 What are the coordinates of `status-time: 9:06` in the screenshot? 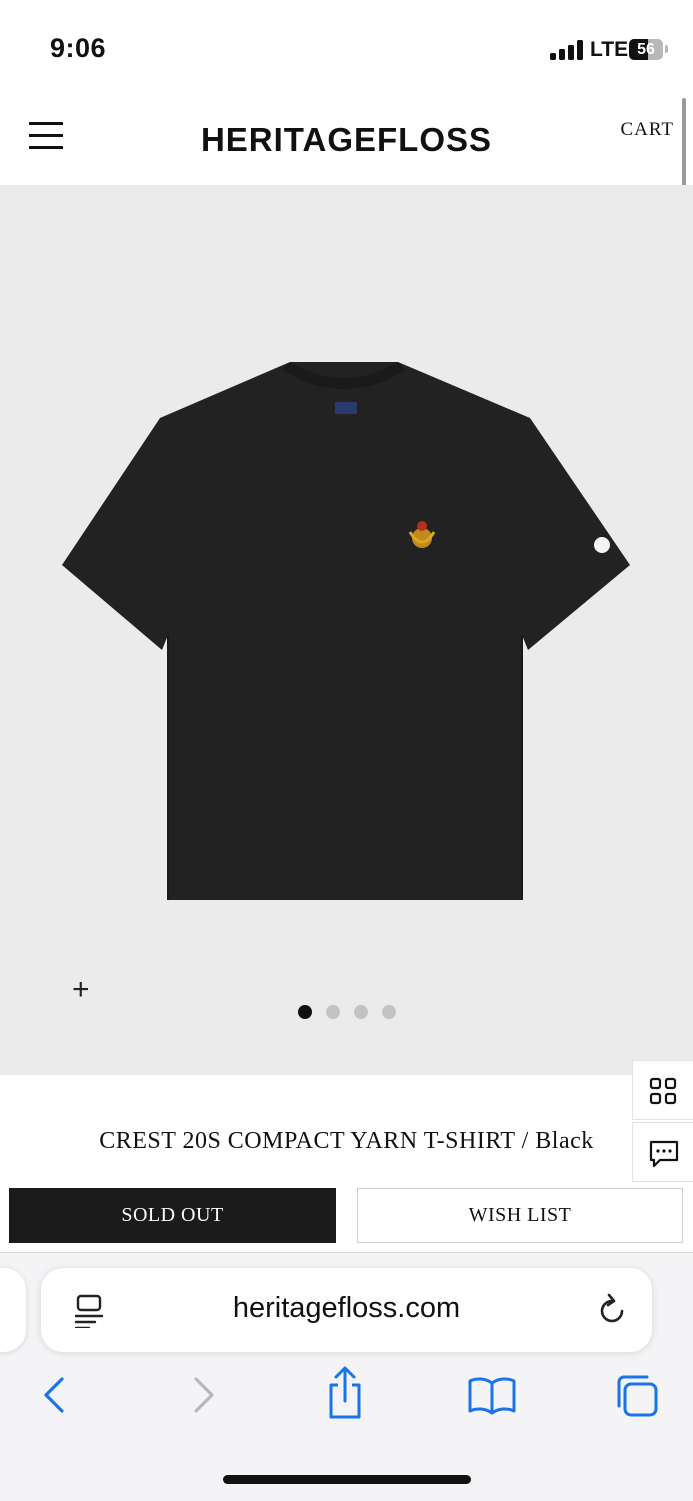 It's located at (78, 48).